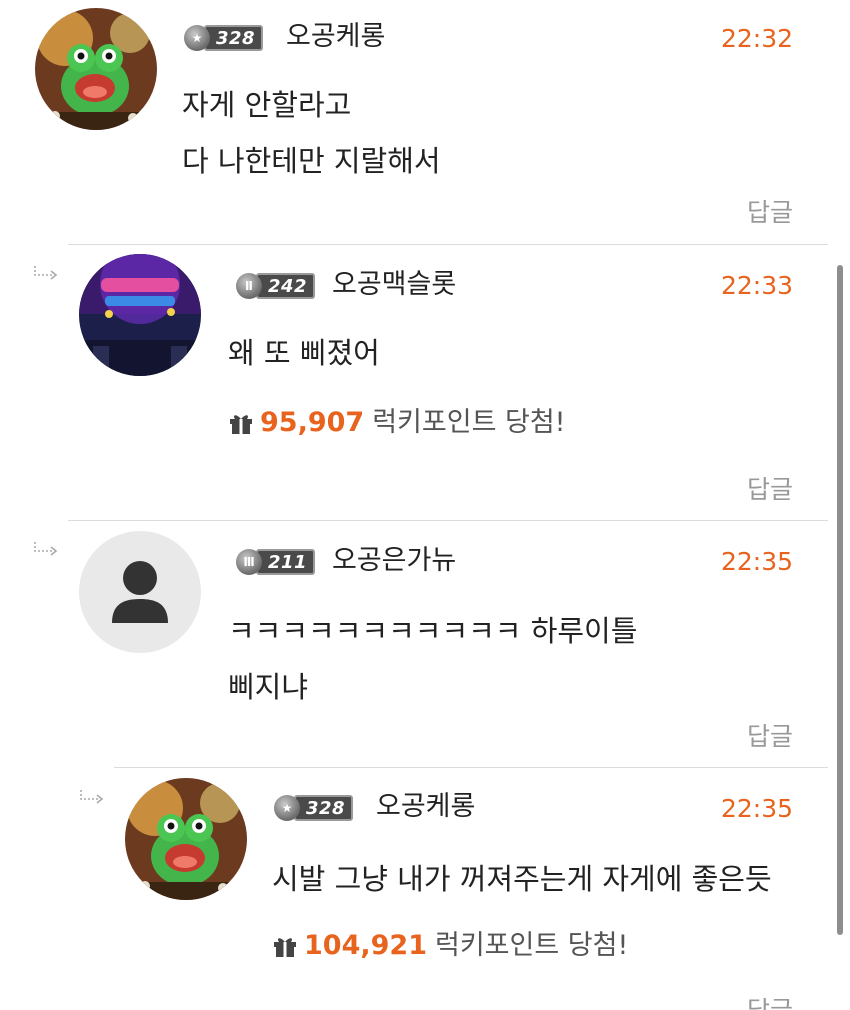 This screenshot has width=850, height=1010. I want to click on lucky-points: 104,921, so click(365, 945).